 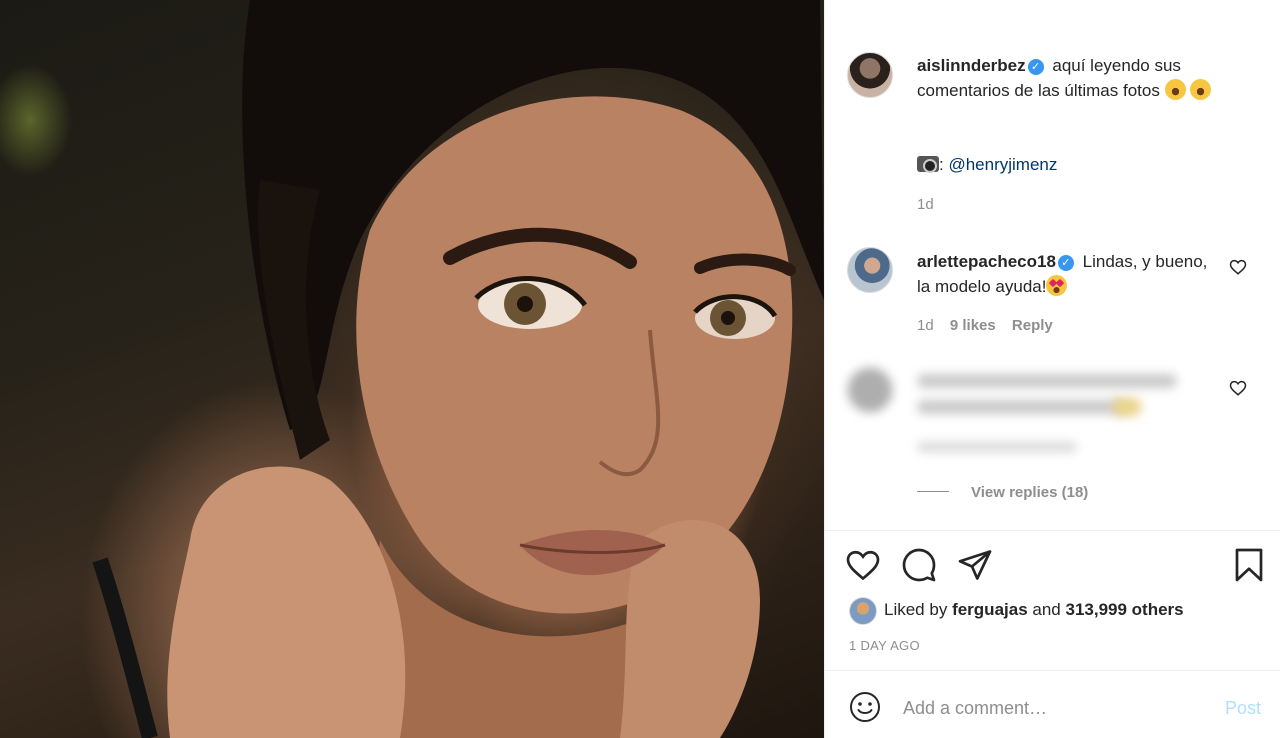 I want to click on like-heart-icon, so click(x=863, y=565).